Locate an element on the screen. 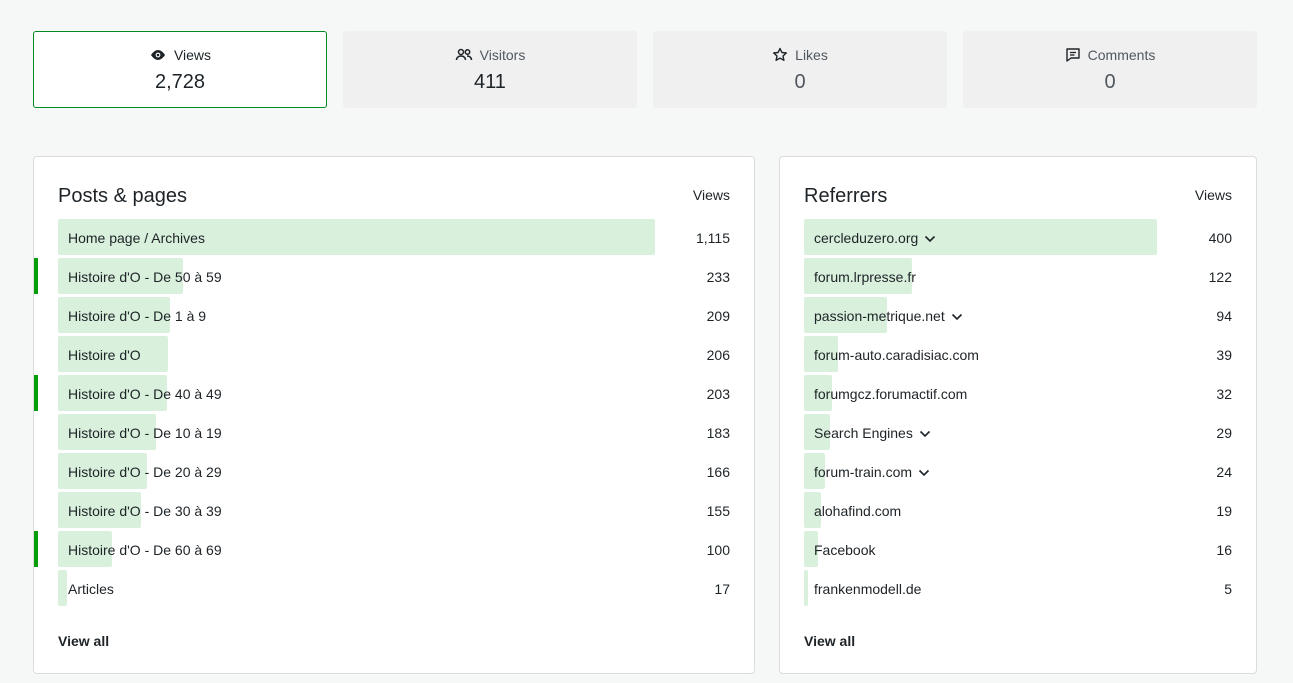 This screenshot has width=1293, height=683. row-label: Histoire d'O - De 40 à 49 is located at coordinates (140, 394).